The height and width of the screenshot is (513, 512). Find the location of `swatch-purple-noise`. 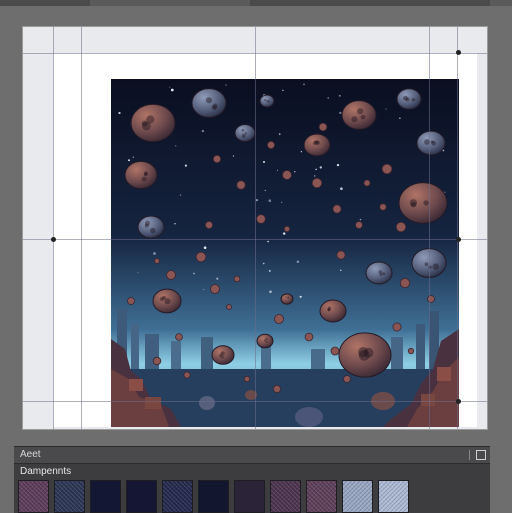

swatch-purple-noise is located at coordinates (33, 496).